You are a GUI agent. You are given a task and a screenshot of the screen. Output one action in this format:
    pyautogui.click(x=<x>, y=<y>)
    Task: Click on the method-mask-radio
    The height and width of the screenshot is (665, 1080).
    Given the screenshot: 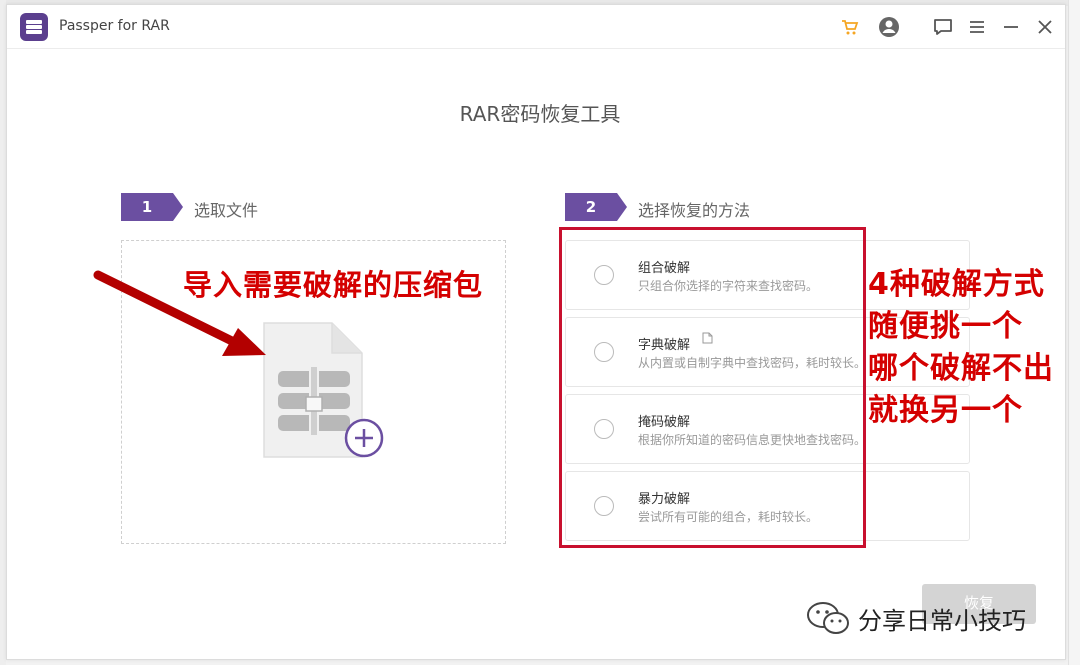 What is the action you would take?
    pyautogui.click(x=604, y=429)
    